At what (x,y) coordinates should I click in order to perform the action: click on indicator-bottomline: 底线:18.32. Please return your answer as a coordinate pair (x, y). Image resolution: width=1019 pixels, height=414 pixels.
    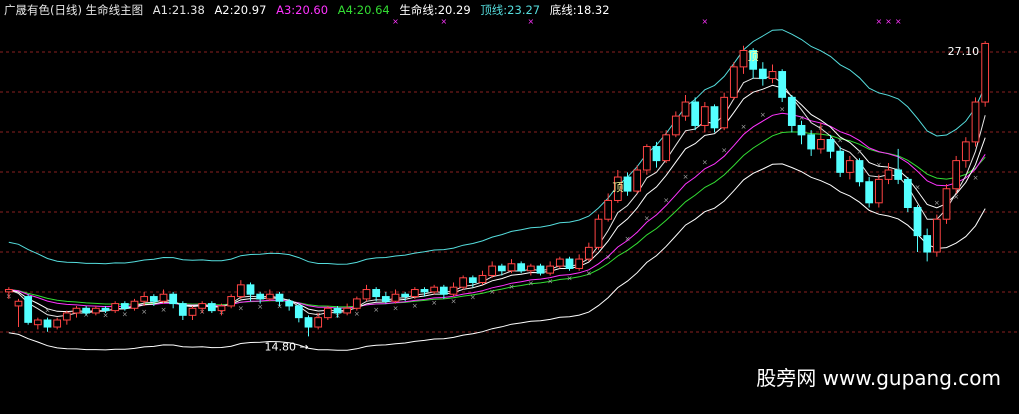
    Looking at the image, I should click on (579, 10).